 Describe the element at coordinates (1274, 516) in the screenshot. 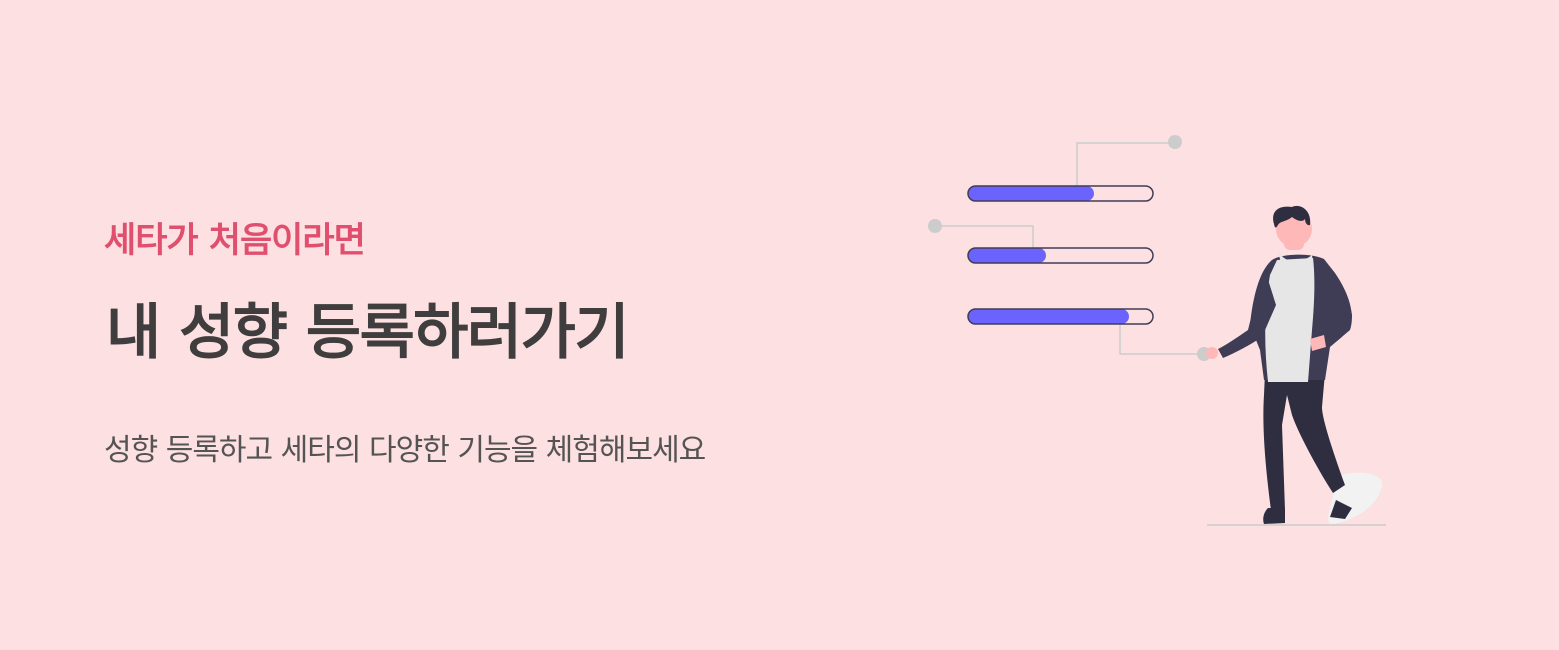

I see `shoe-left` at that location.